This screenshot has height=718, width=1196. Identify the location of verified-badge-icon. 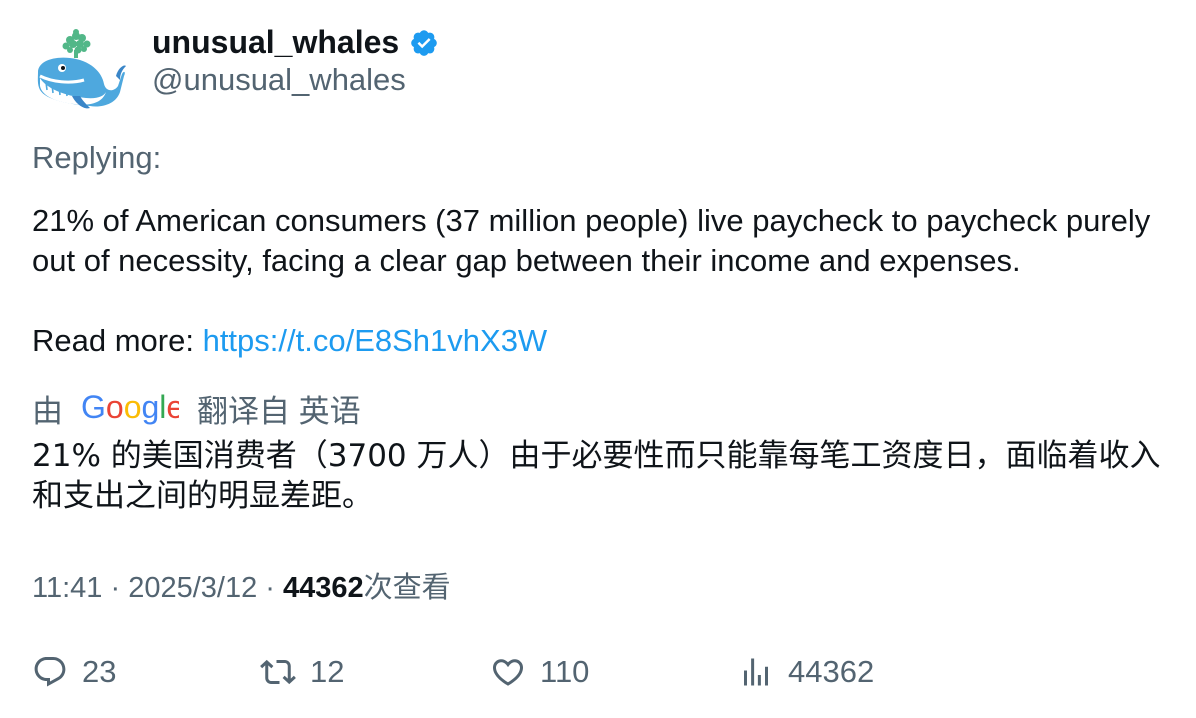
(424, 43).